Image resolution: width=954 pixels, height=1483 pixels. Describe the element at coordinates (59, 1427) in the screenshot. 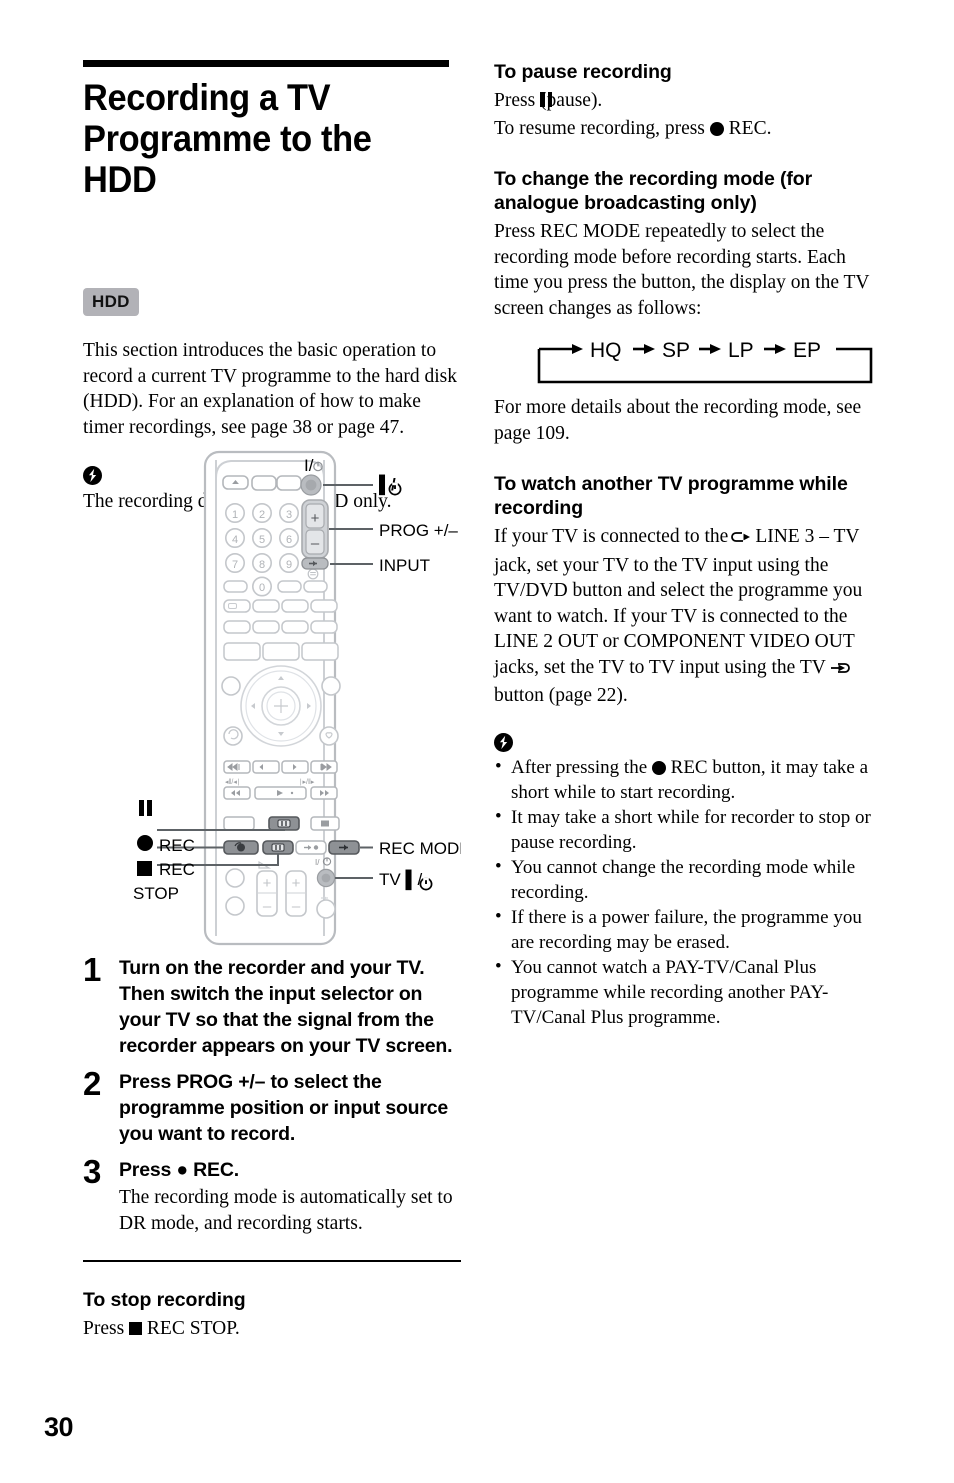

I see `page-number: 30` at that location.